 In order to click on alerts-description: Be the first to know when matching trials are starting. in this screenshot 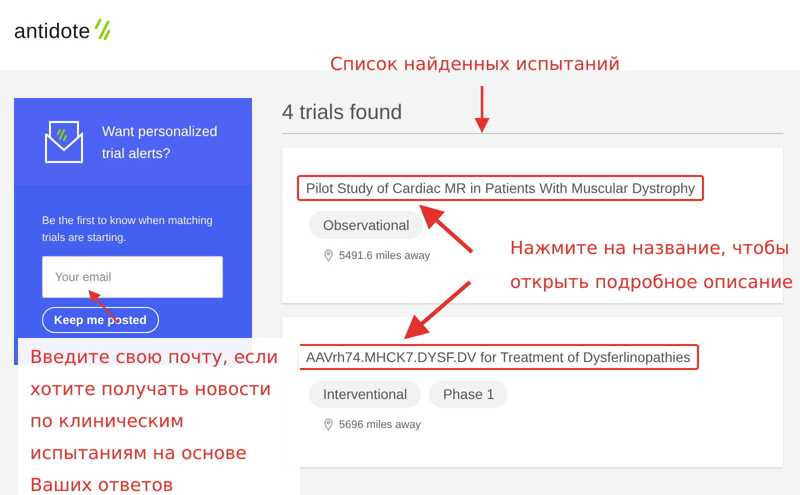, I will do `click(128, 230)`.